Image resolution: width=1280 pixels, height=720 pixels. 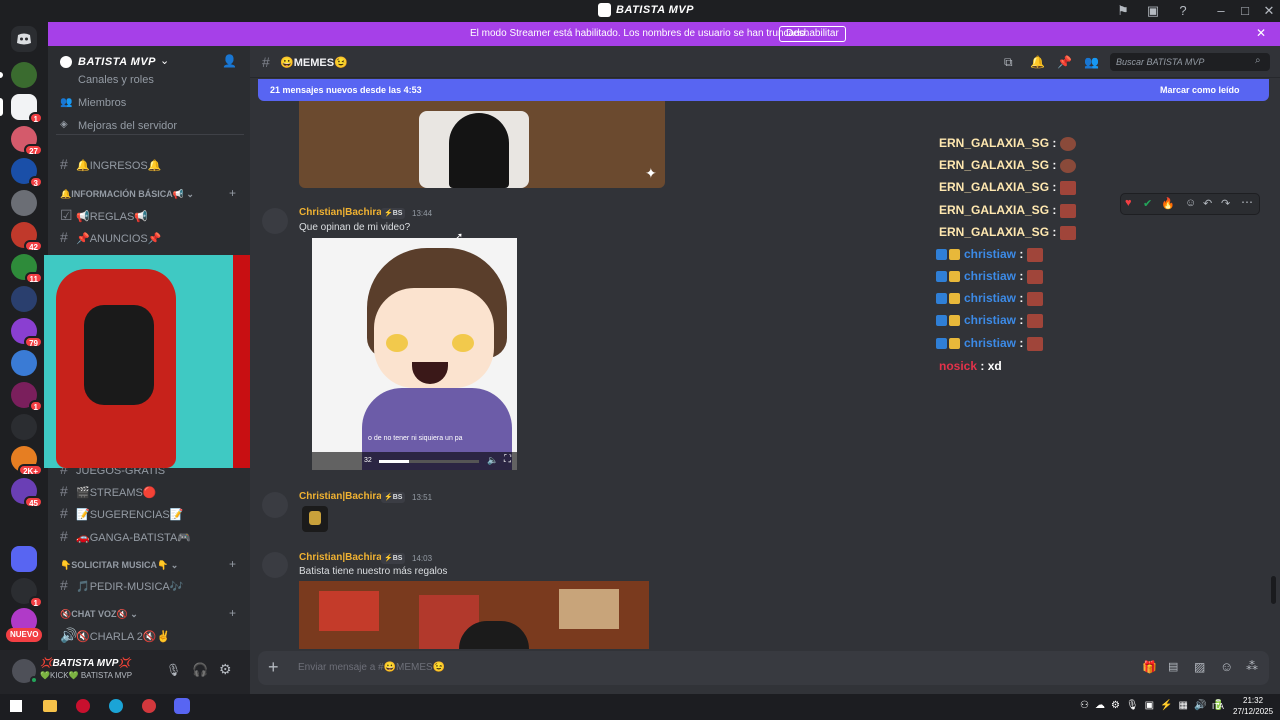 I want to click on apps-icon: ⁂, so click(x=1252, y=666).